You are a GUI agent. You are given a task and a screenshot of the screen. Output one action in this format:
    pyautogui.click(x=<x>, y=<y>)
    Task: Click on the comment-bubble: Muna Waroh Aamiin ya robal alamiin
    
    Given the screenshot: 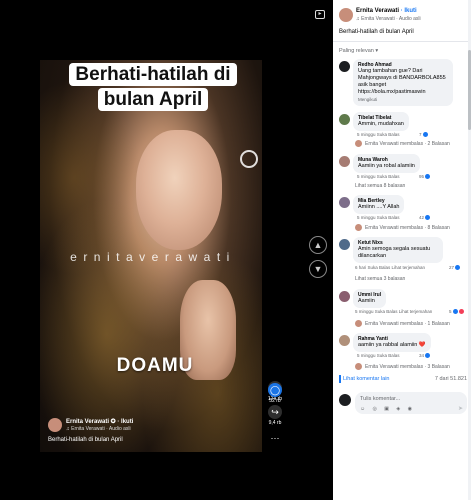 What is the action you would take?
    pyautogui.click(x=386, y=163)
    